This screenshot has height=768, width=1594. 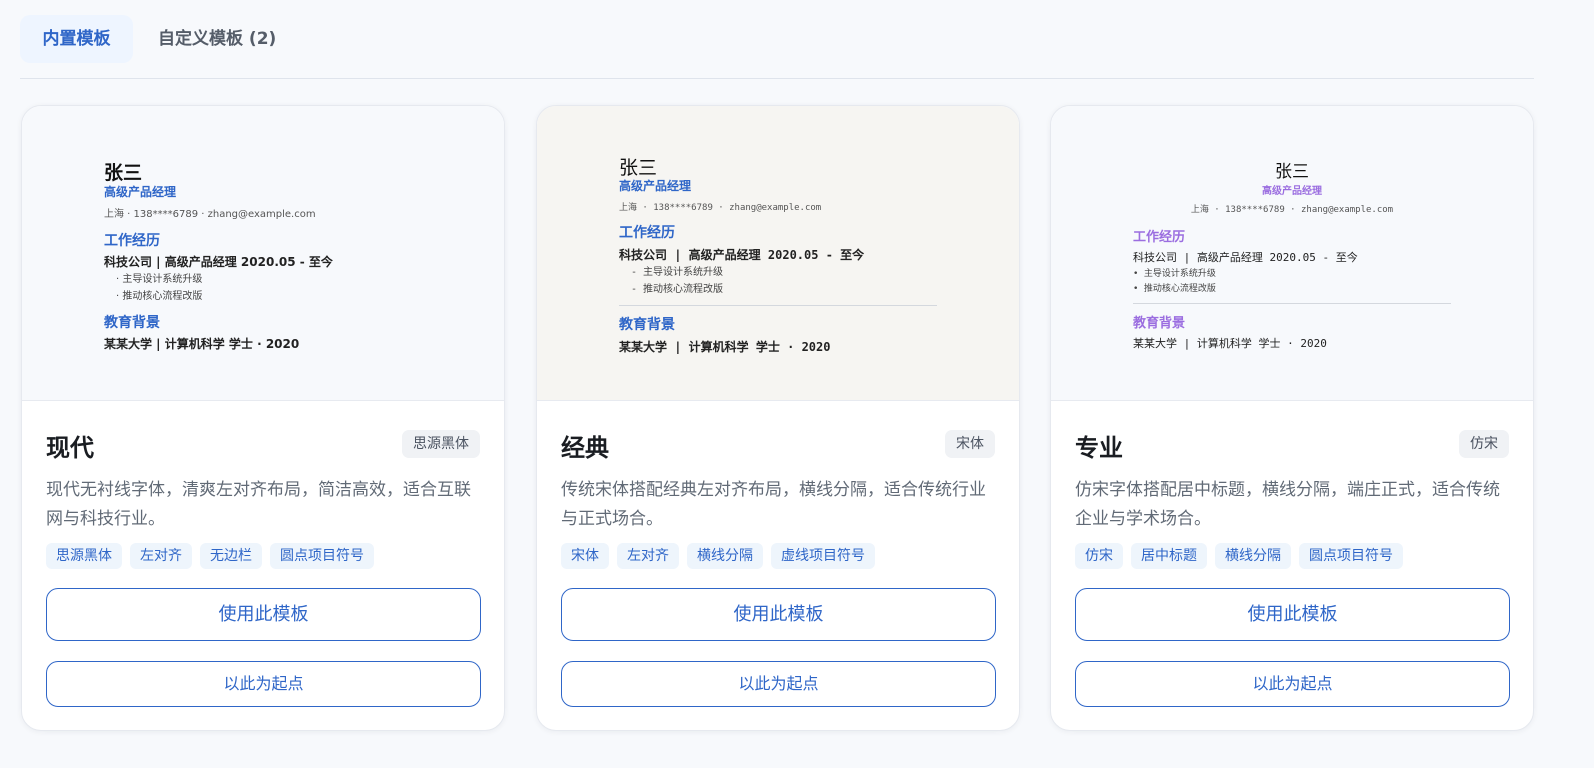 I want to click on preview-bullet: - 主导设计系统升级, so click(x=677, y=272).